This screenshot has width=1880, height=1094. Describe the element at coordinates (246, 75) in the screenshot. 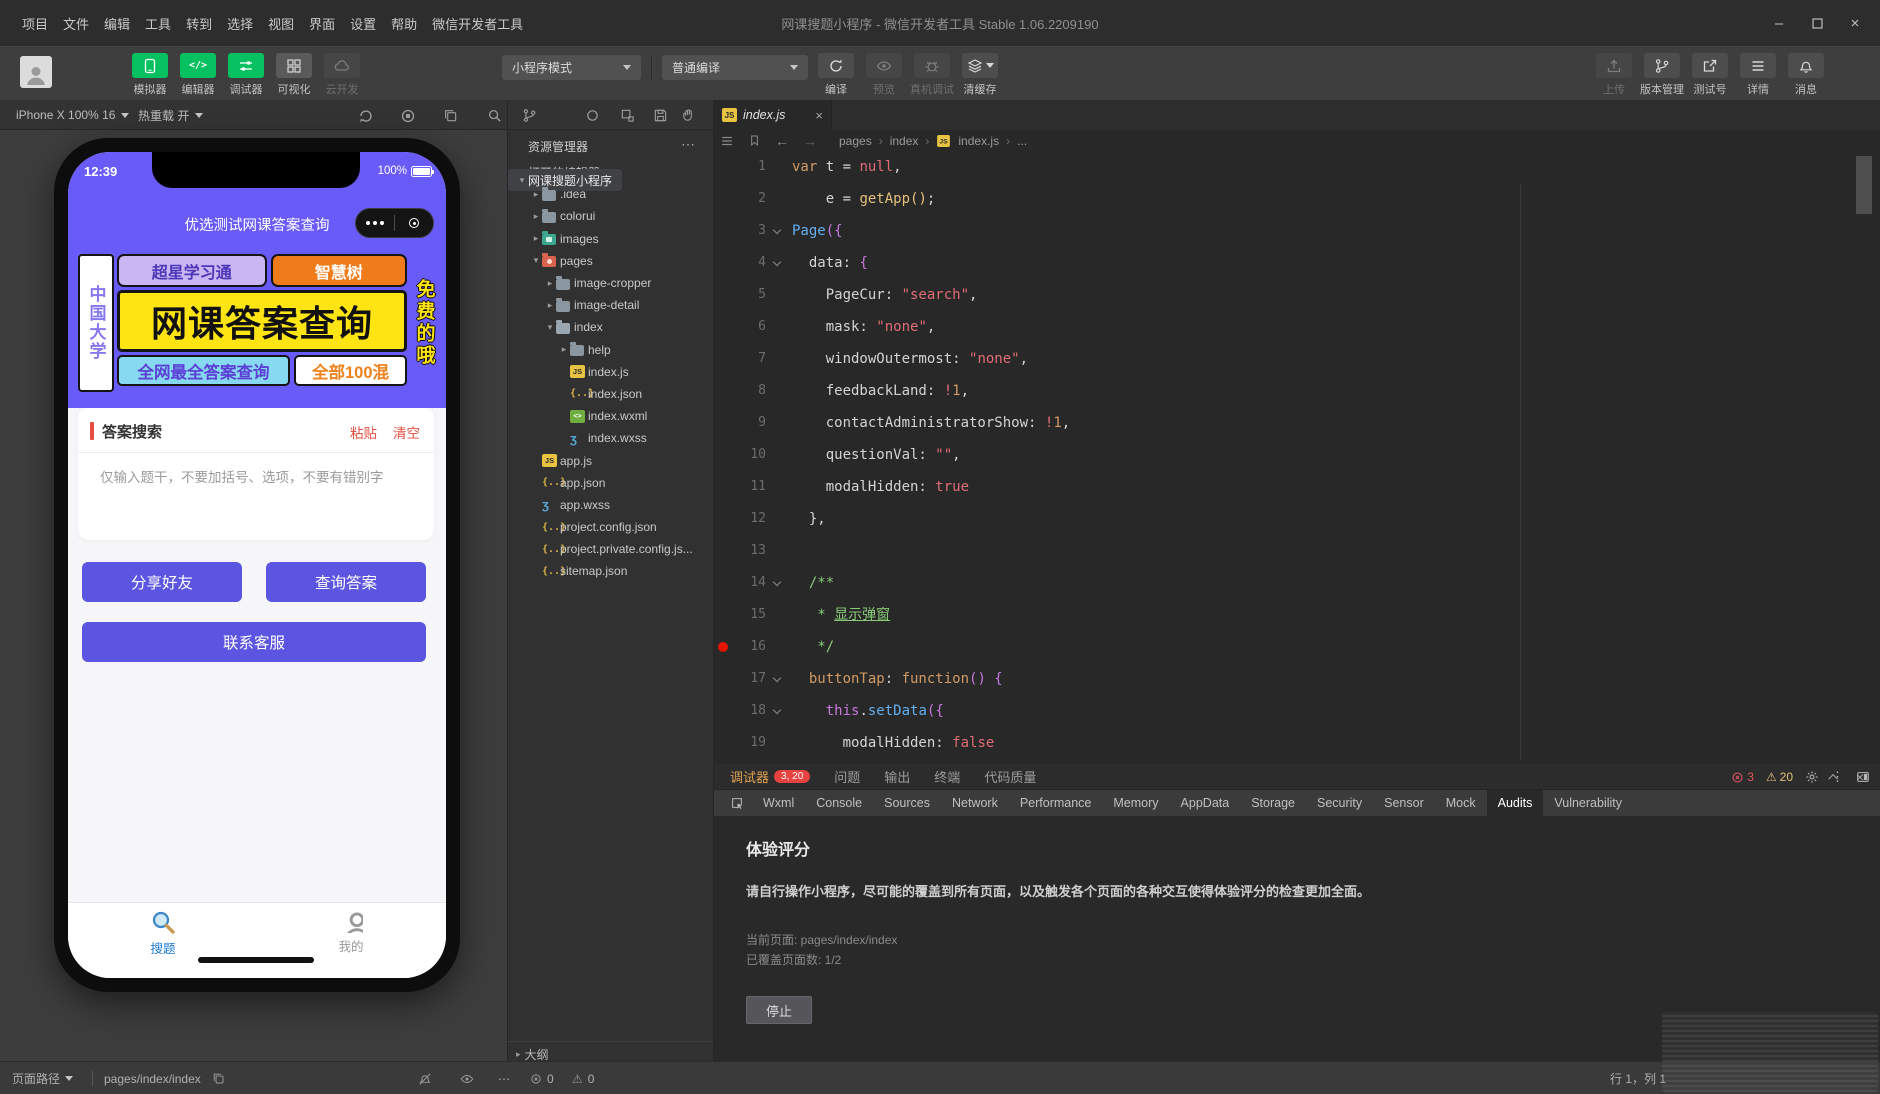

I see `toolbar-button-调试器: 调试器` at that location.